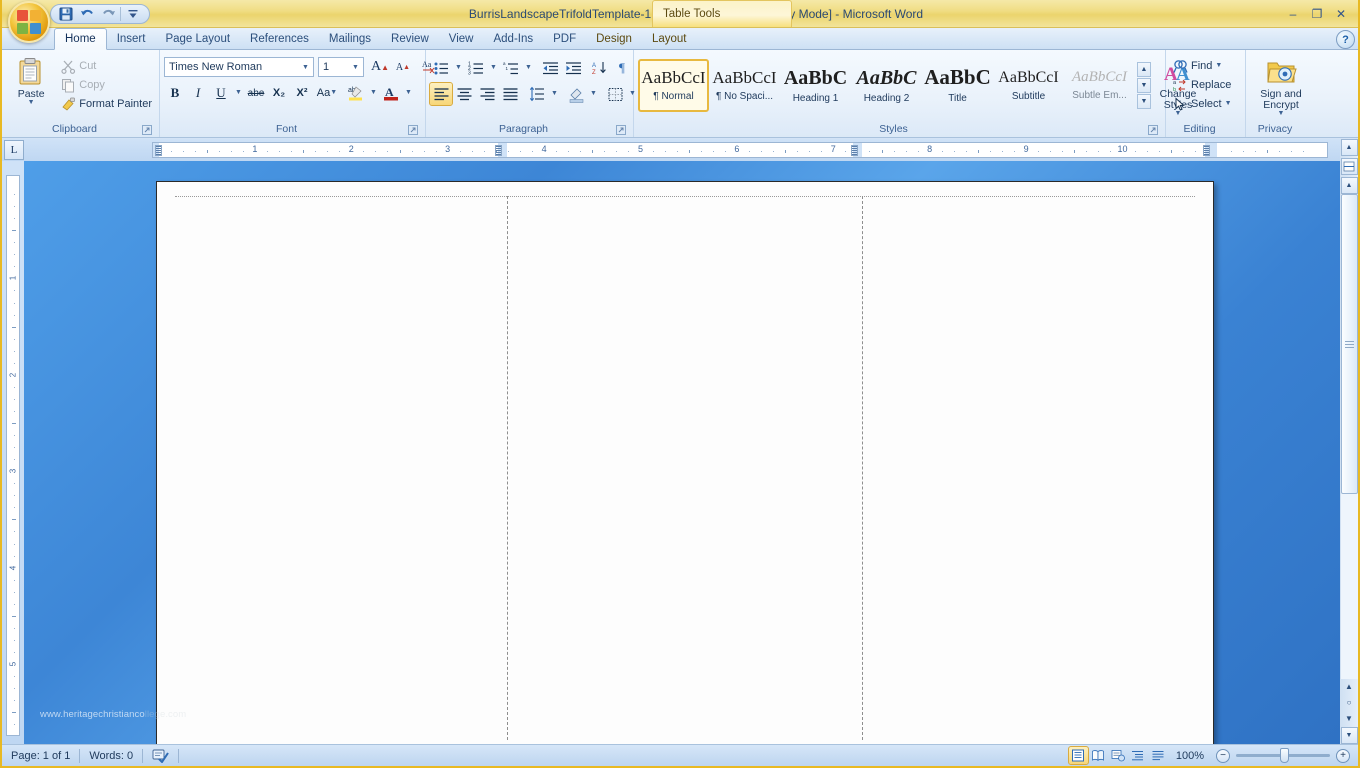 This screenshot has height=768, width=1360. What do you see at coordinates (957, 85) in the screenshot?
I see `style-title: AaBbC Title` at bounding box center [957, 85].